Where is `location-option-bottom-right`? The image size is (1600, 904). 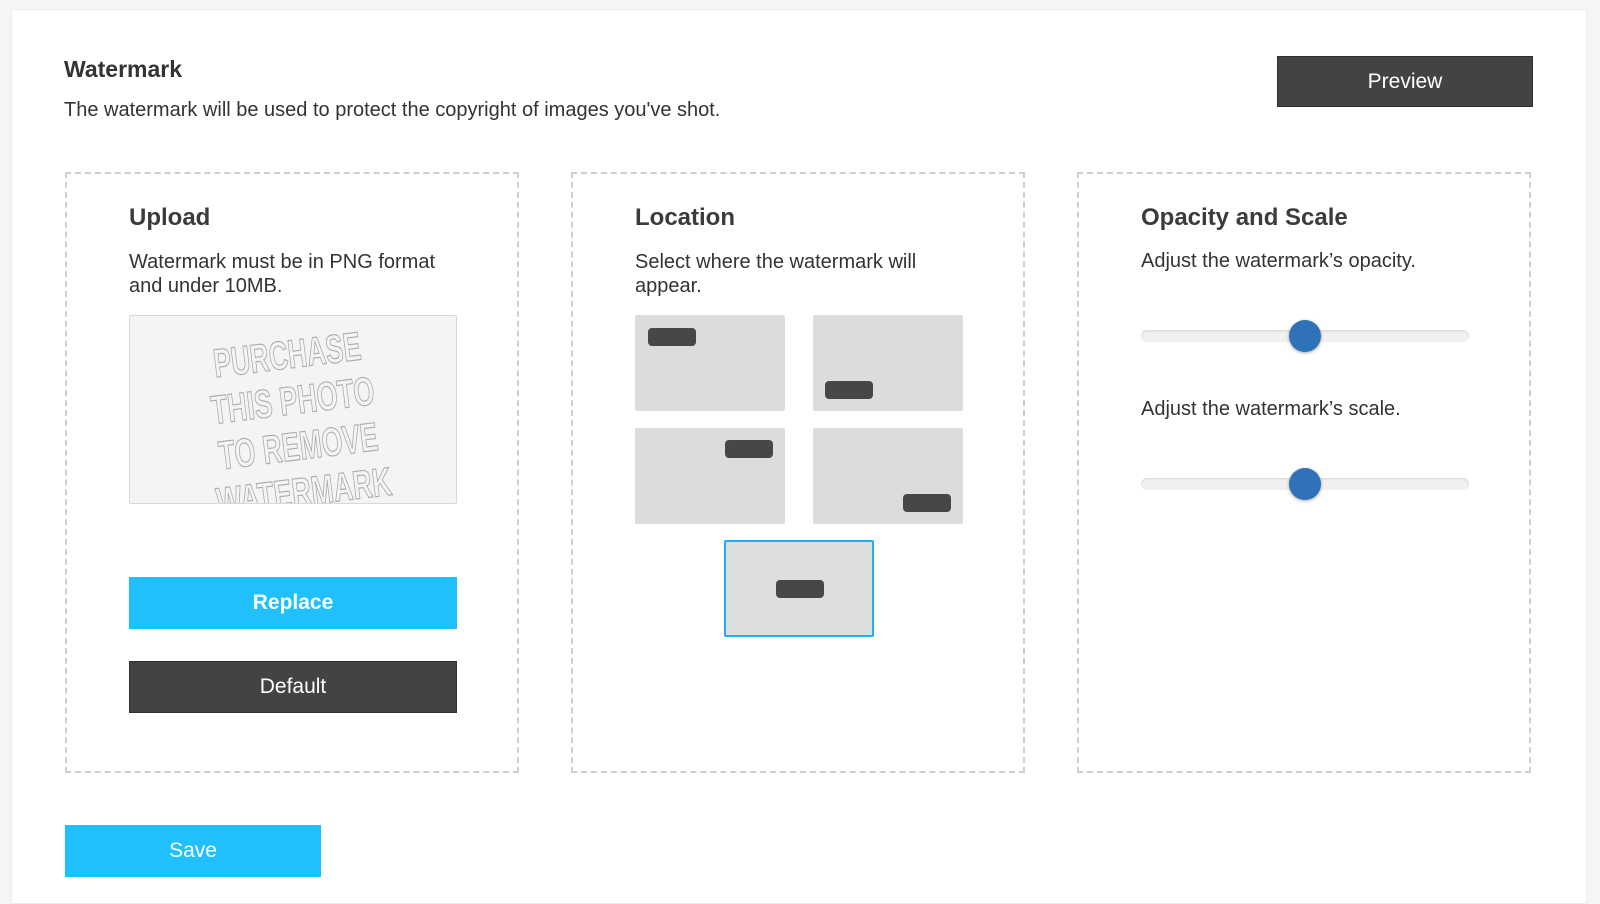 location-option-bottom-right is located at coordinates (888, 476).